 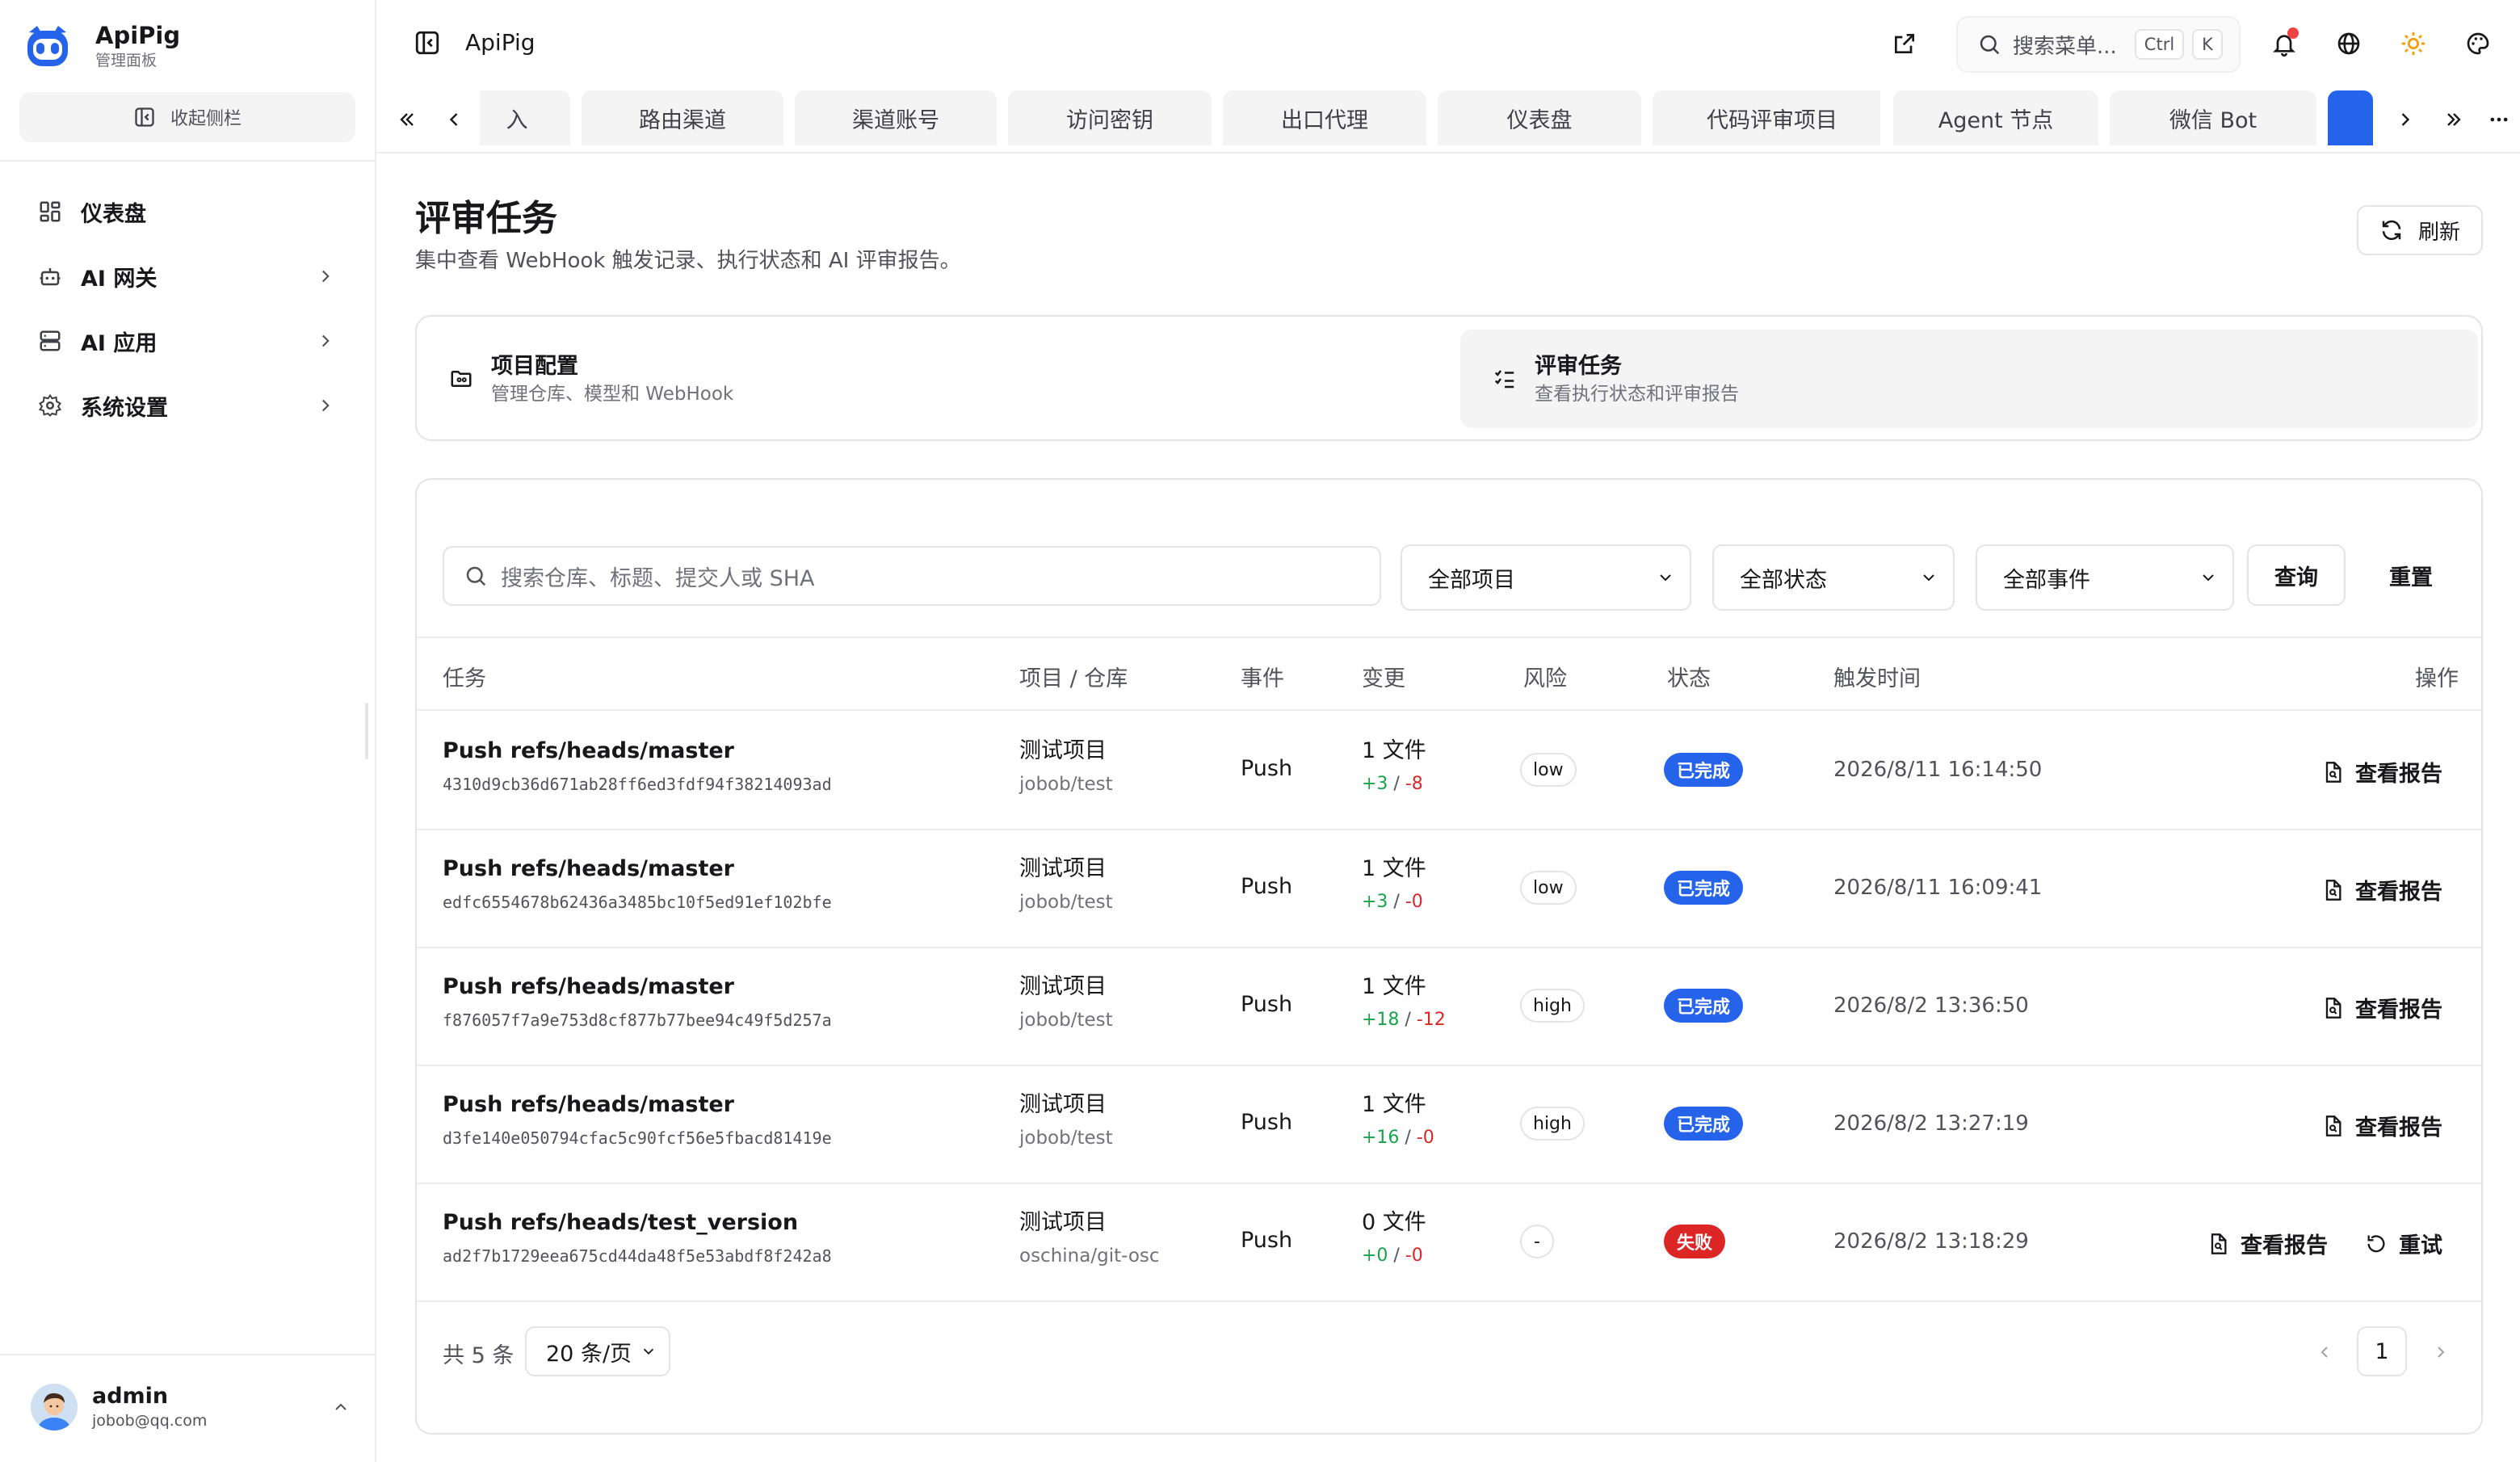 What do you see at coordinates (1375, 1256) in the screenshot?
I see `additions: +0` at bounding box center [1375, 1256].